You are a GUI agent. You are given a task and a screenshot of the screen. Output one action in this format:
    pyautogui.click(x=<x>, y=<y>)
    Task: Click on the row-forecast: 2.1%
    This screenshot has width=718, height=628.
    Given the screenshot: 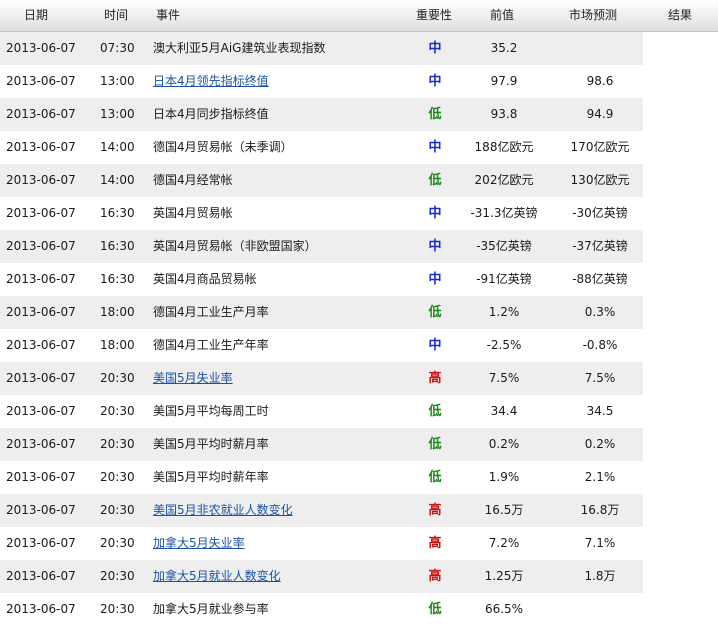 What is the action you would take?
    pyautogui.click(x=600, y=477)
    